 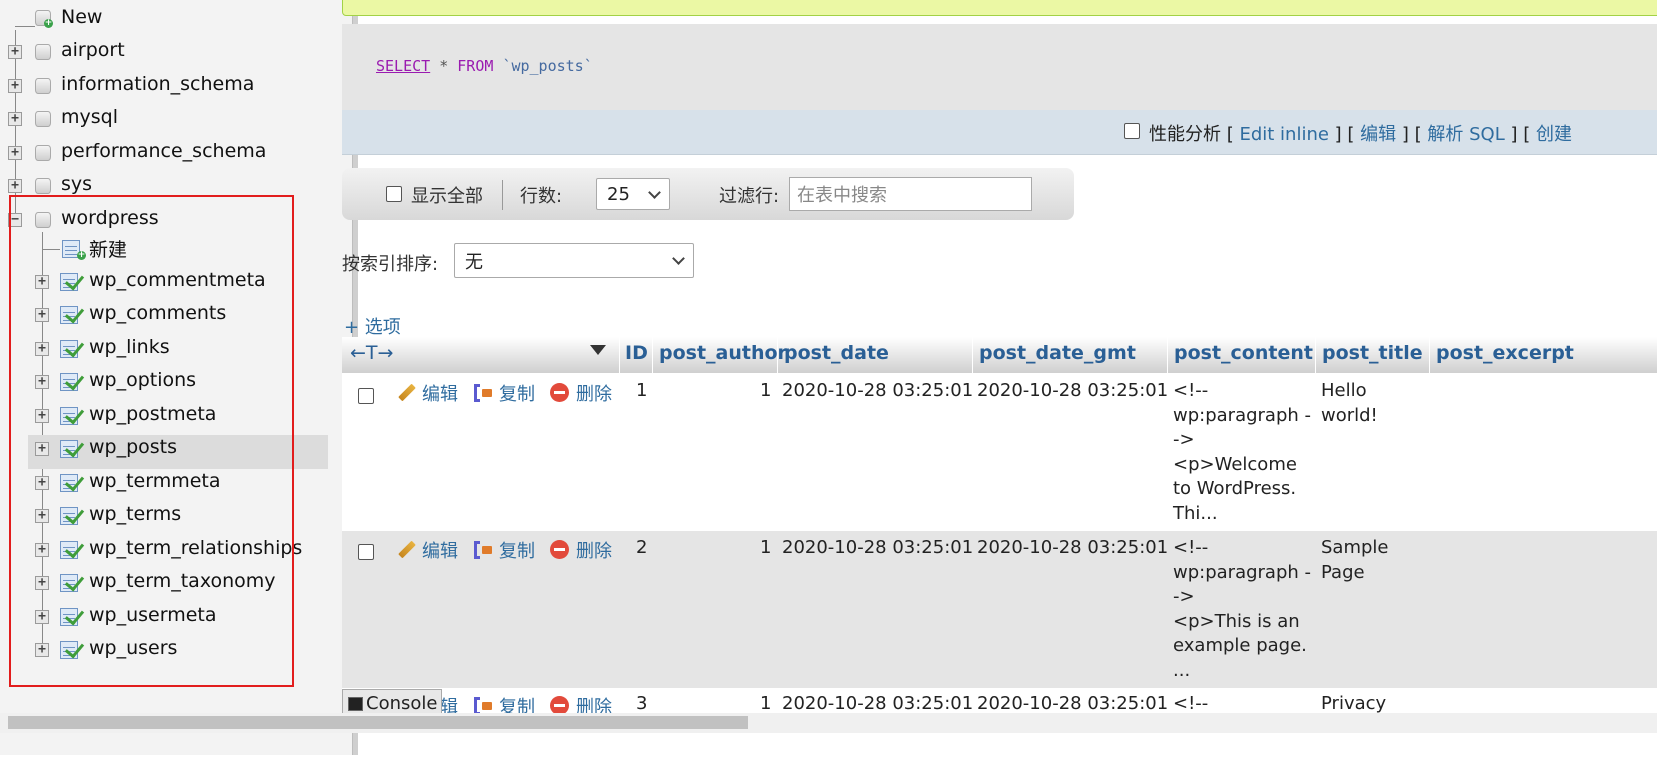 What do you see at coordinates (403, 66) in the screenshot?
I see `sql-keyword-select: SELECT` at bounding box center [403, 66].